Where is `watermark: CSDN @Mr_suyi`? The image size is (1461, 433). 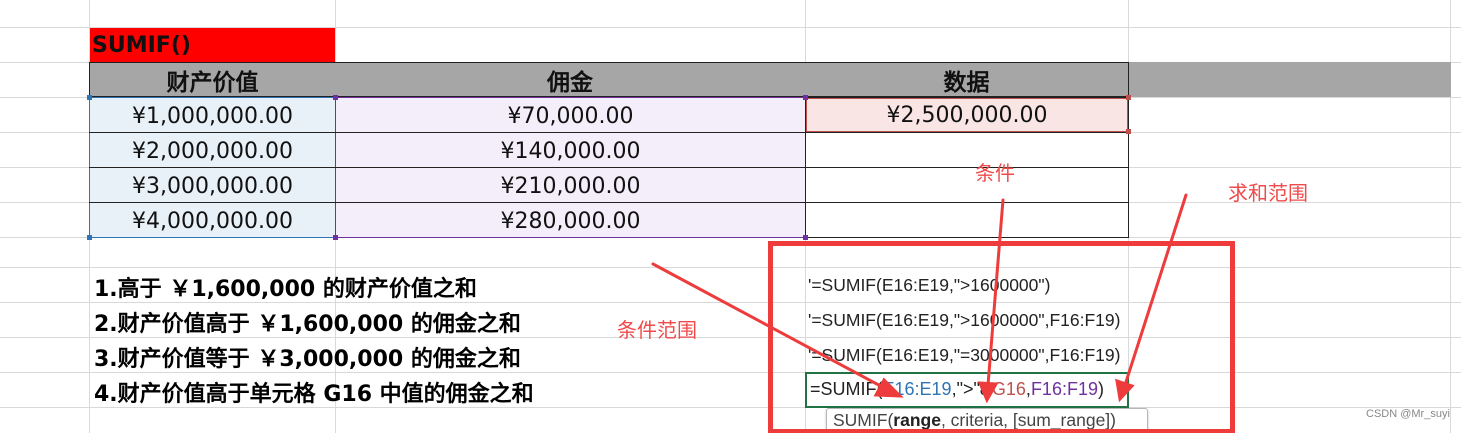 watermark: CSDN @Mr_suyi is located at coordinates (1408, 414).